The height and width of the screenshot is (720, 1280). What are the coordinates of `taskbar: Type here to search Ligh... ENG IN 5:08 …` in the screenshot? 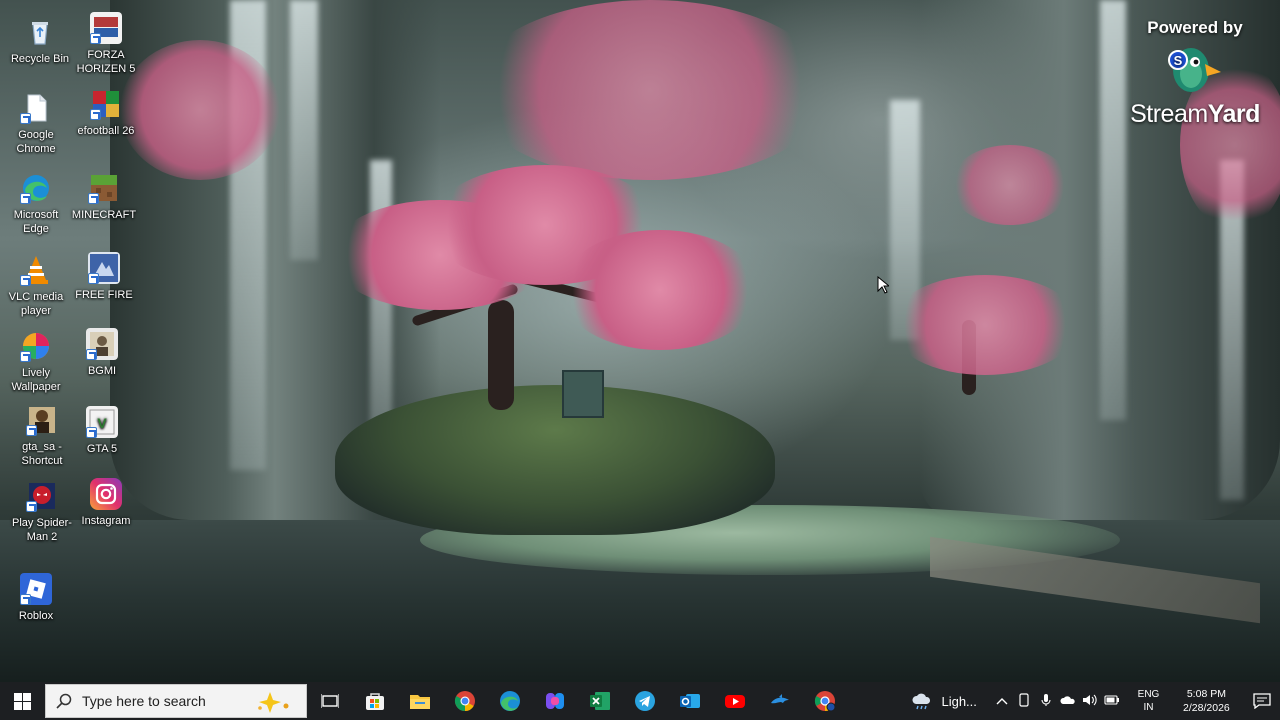 It's located at (640, 701).